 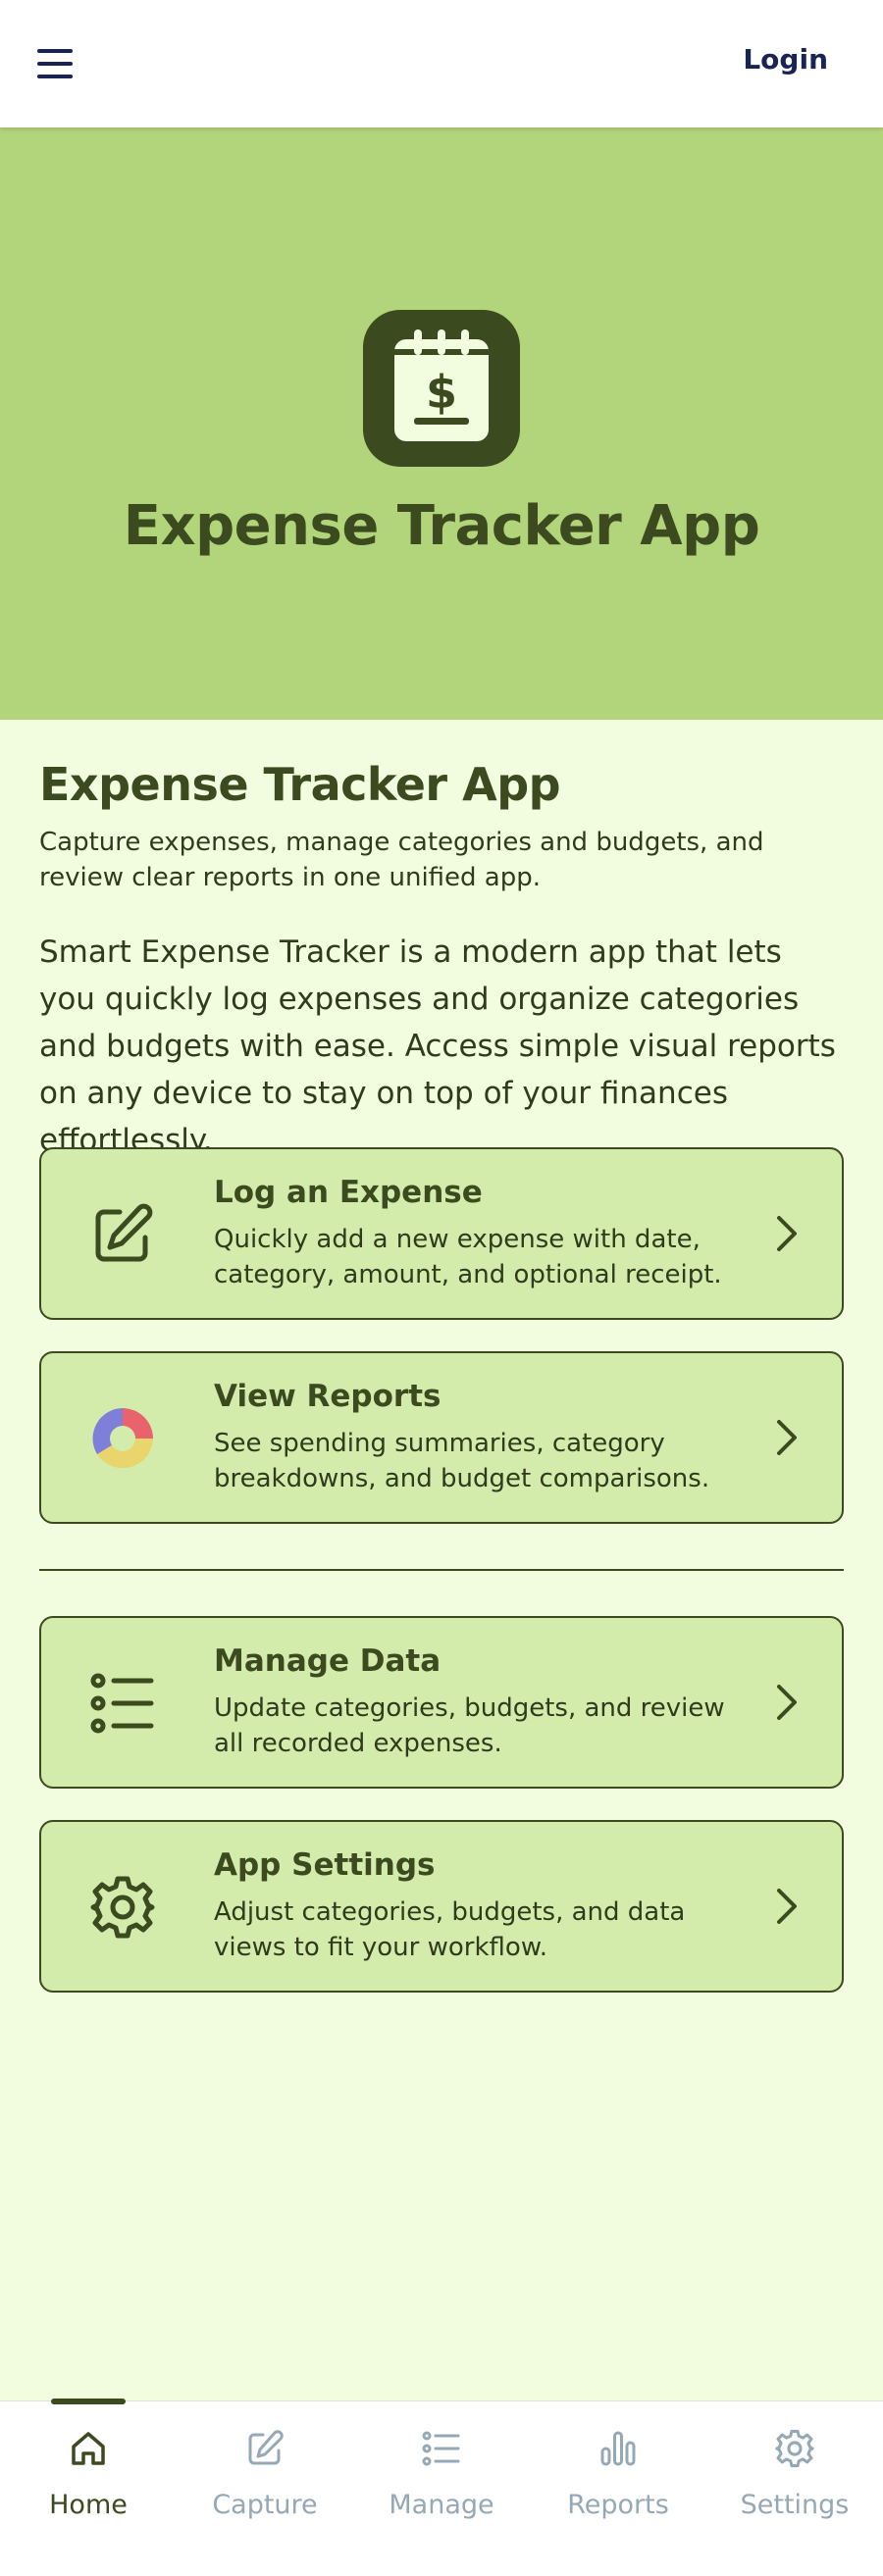 What do you see at coordinates (89, 2489) in the screenshot?
I see `nav-item-home: Home` at bounding box center [89, 2489].